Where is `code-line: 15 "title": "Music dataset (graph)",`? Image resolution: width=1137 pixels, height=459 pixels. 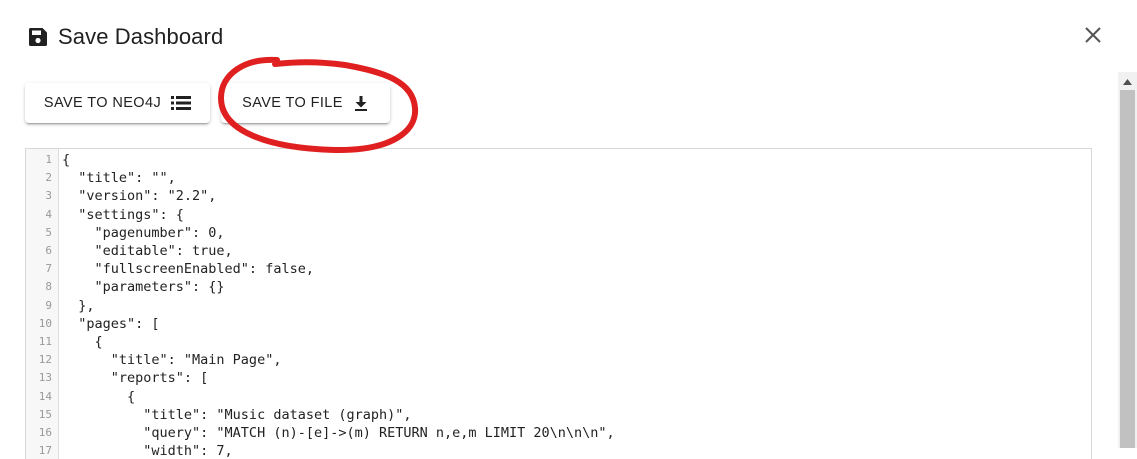
code-line: 15 "title": "Music dataset (graph)", is located at coordinates (556, 415).